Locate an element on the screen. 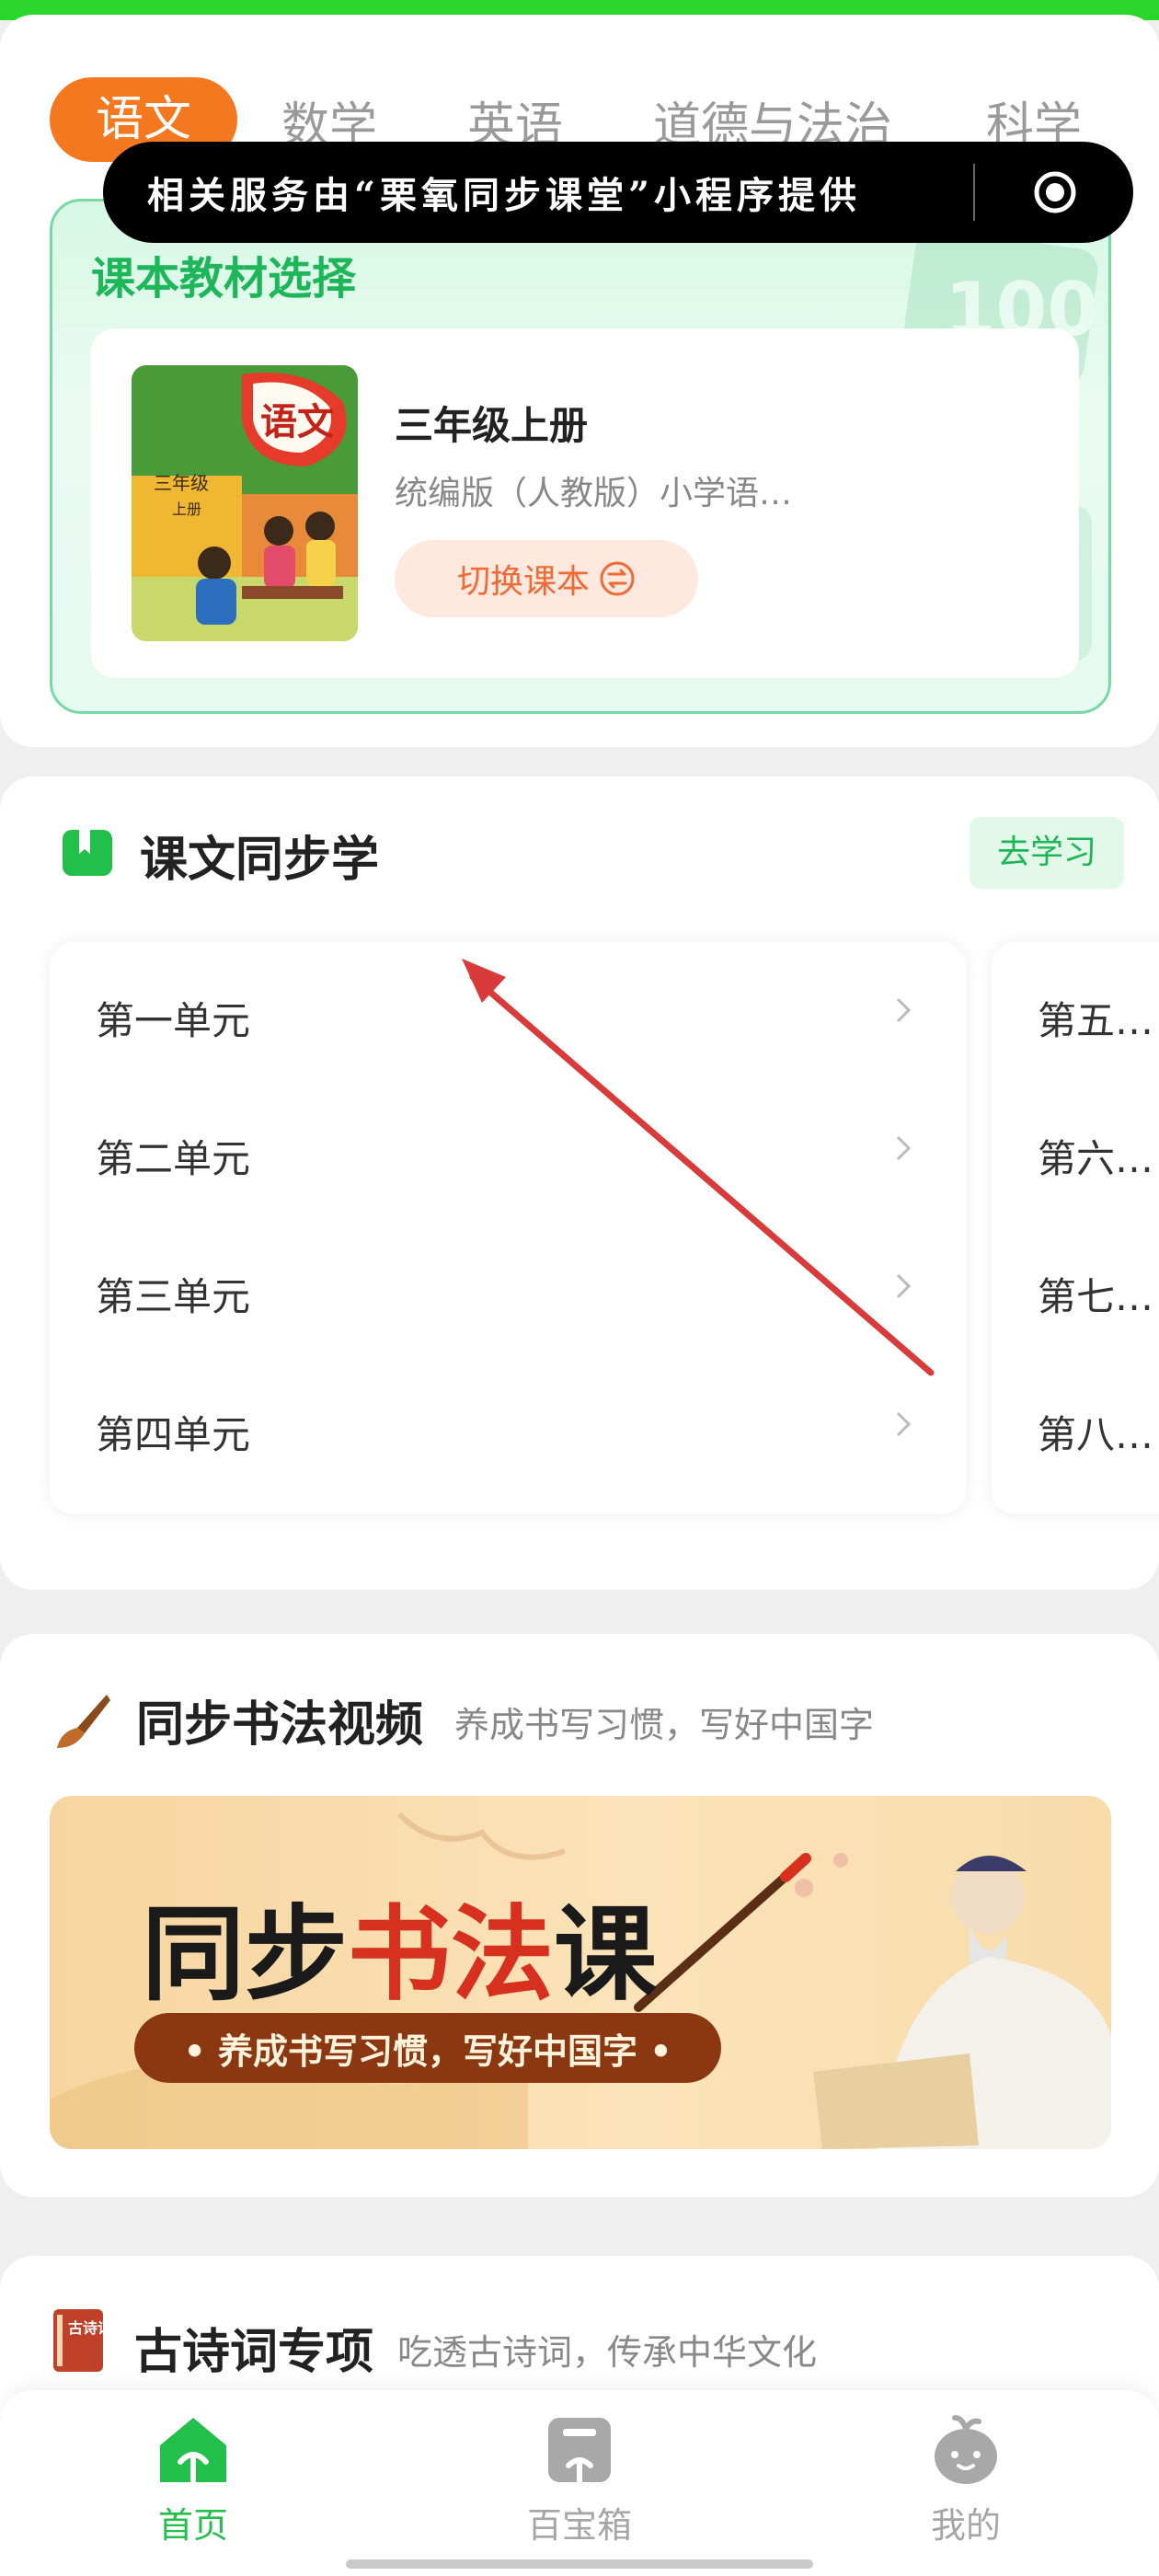 The width and height of the screenshot is (1159, 2576). unit-label: 第三单元 is located at coordinates (173, 1296).